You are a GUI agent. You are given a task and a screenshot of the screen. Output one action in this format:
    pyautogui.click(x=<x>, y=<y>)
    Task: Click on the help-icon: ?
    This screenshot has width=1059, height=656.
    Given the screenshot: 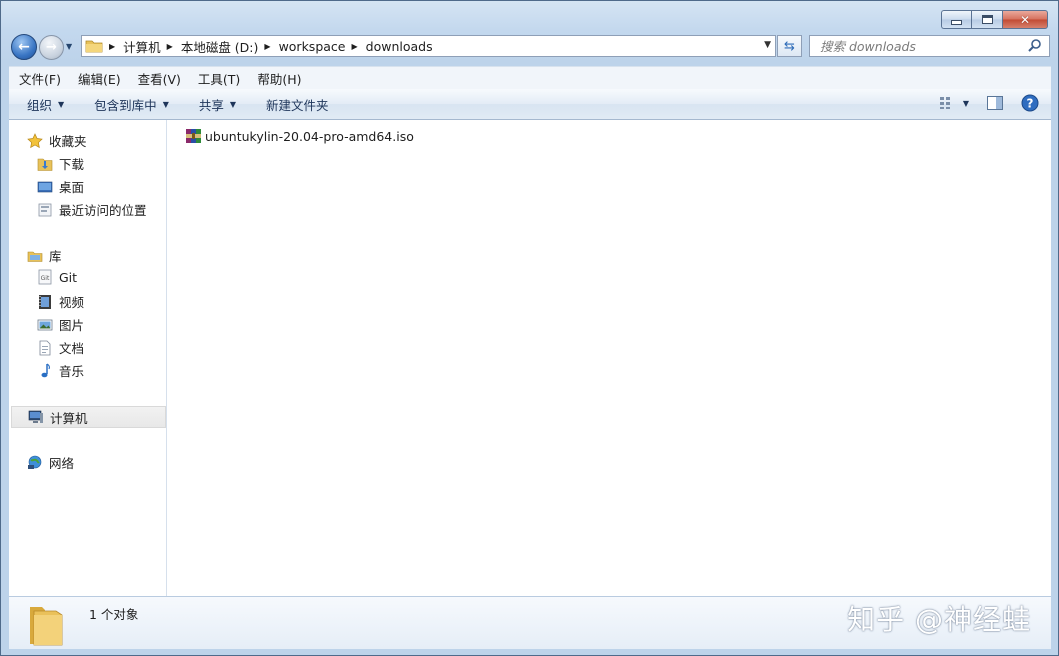 What is the action you would take?
    pyautogui.click(x=1030, y=103)
    